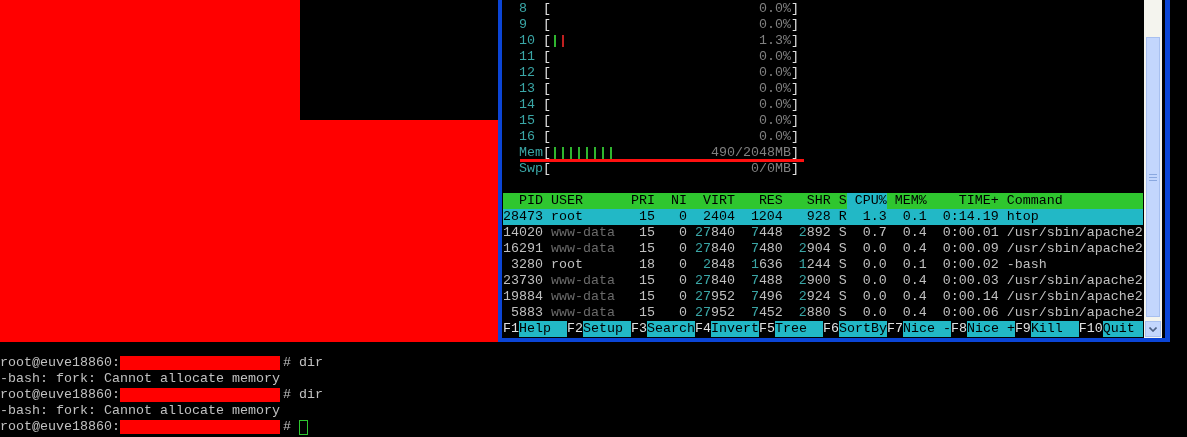 This screenshot has height=437, width=1187. I want to click on meter-value: 490/2048MB, so click(750, 153).